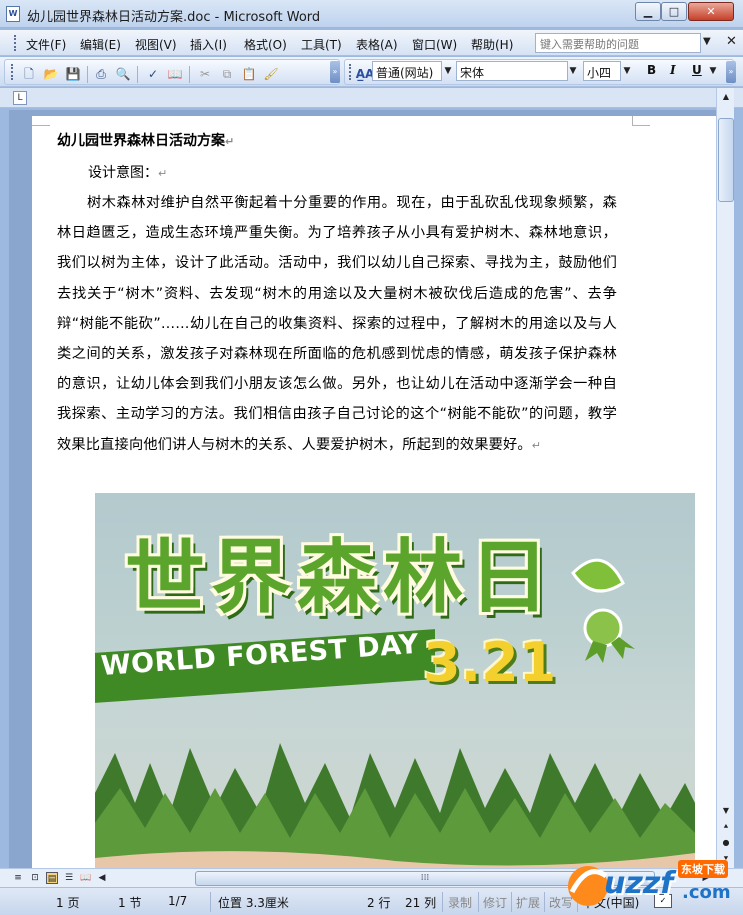 The width and height of the screenshot is (743, 915). I want to click on cut-icon: ✂, so click(205, 74).